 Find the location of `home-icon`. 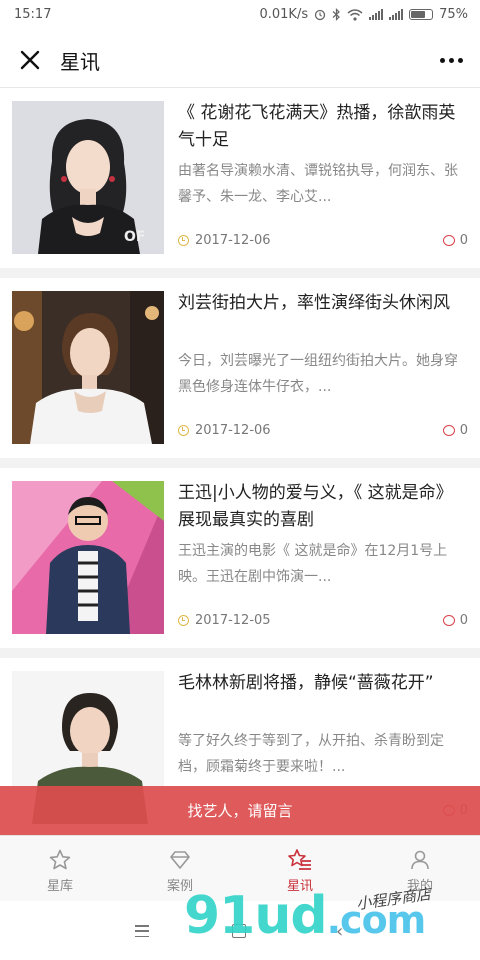

home-icon is located at coordinates (239, 931).